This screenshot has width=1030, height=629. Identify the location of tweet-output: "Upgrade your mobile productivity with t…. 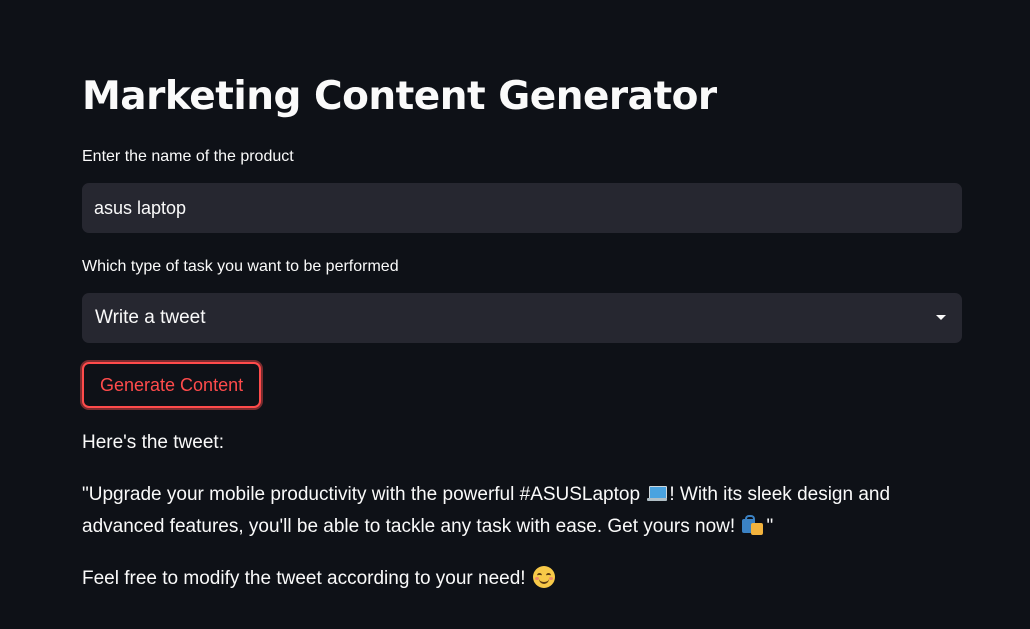
(522, 511).